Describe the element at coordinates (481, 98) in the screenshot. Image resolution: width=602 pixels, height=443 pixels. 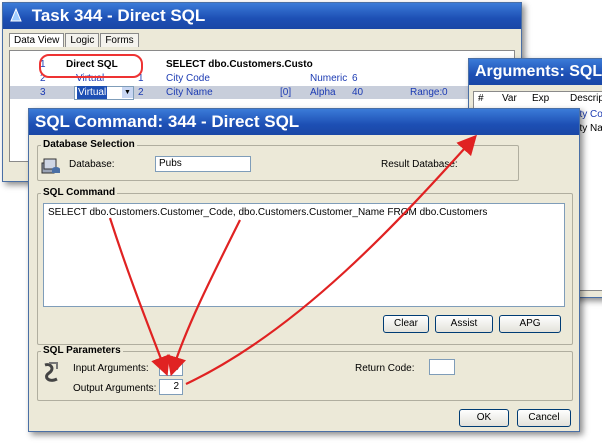
I see `header-num: #` at that location.